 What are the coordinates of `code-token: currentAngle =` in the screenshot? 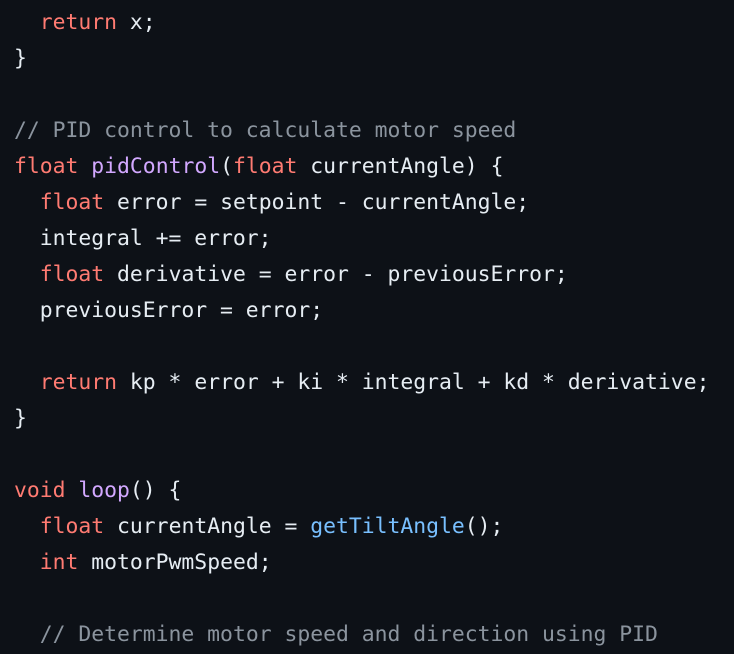 It's located at (207, 526).